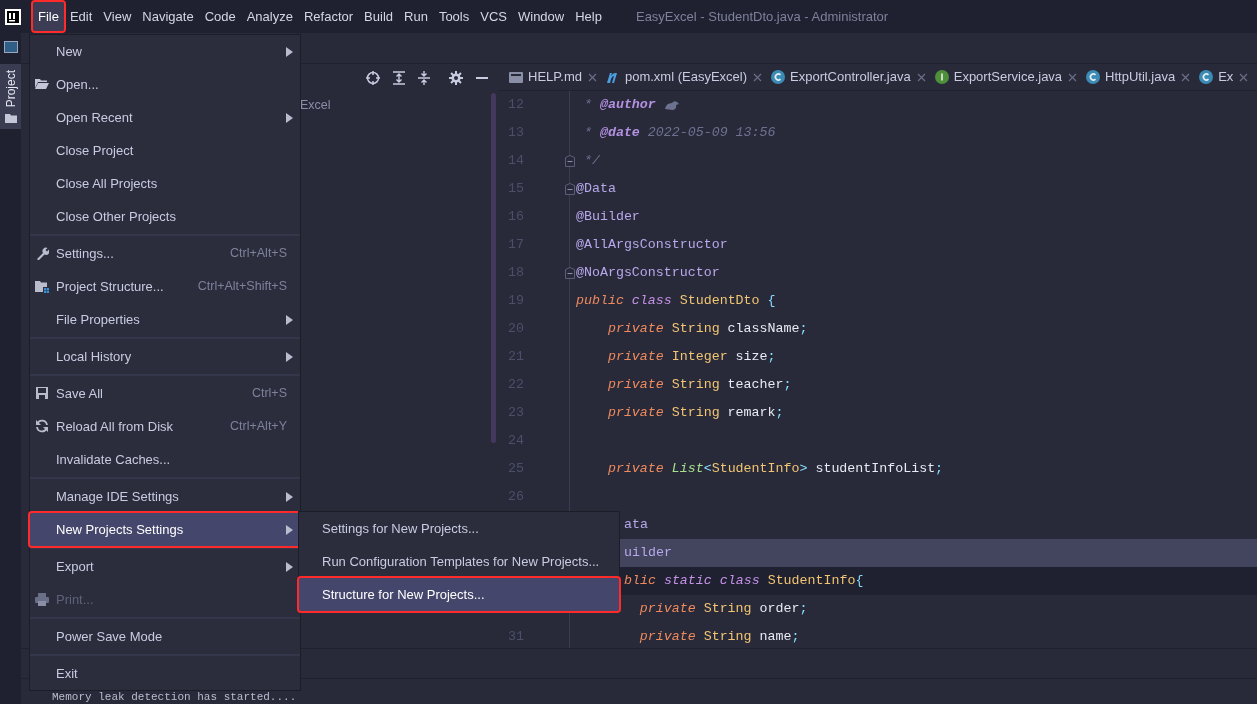 The height and width of the screenshot is (704, 1257). I want to click on menu-item: Manage IDE Settings, so click(165, 496).